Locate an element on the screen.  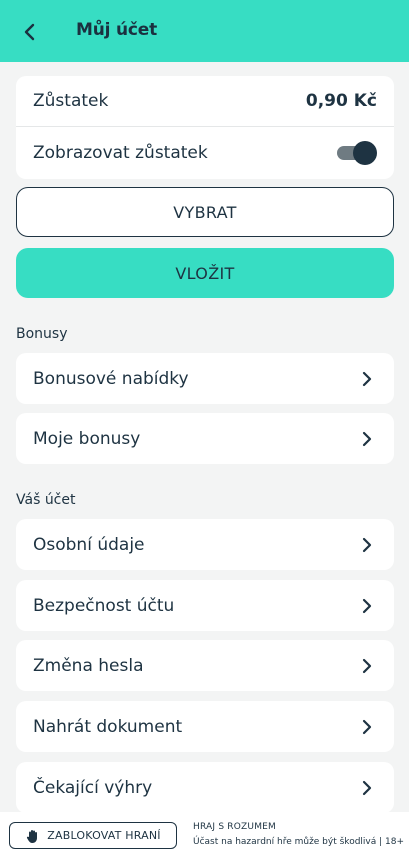
chevron-left-icon is located at coordinates (29, 32).